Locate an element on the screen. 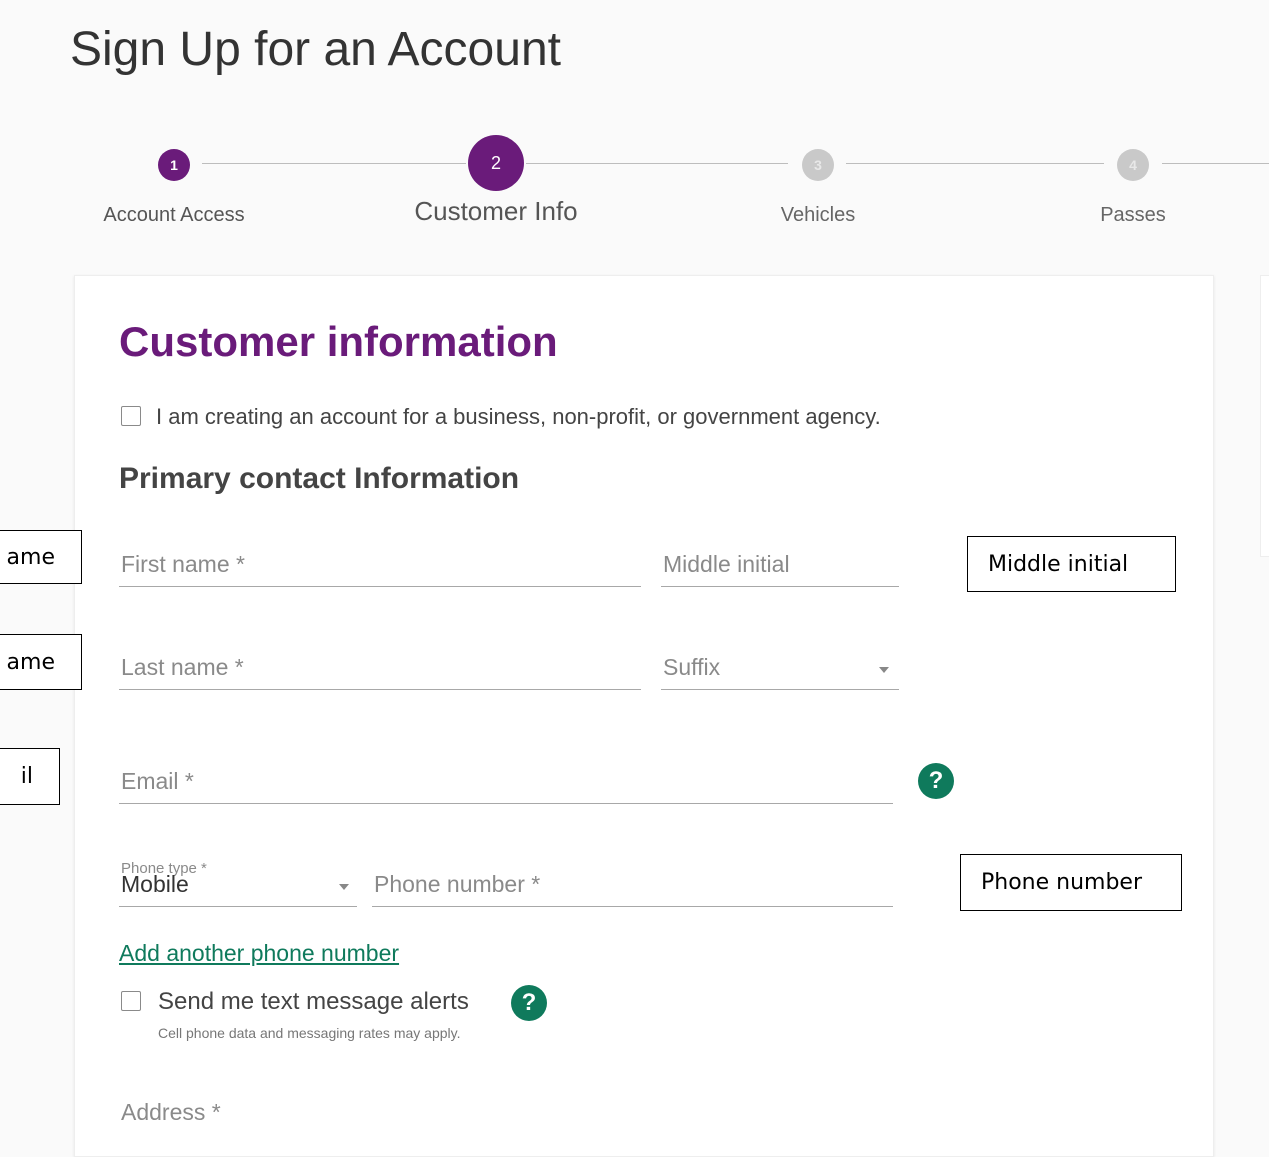 This screenshot has height=1157, width=1269. step-2-circle: 2 is located at coordinates (496, 163).